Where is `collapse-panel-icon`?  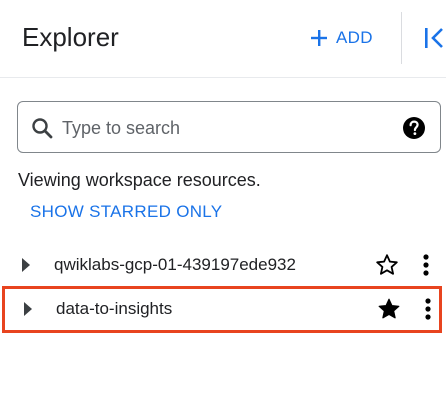 collapse-panel-icon is located at coordinates (434, 38).